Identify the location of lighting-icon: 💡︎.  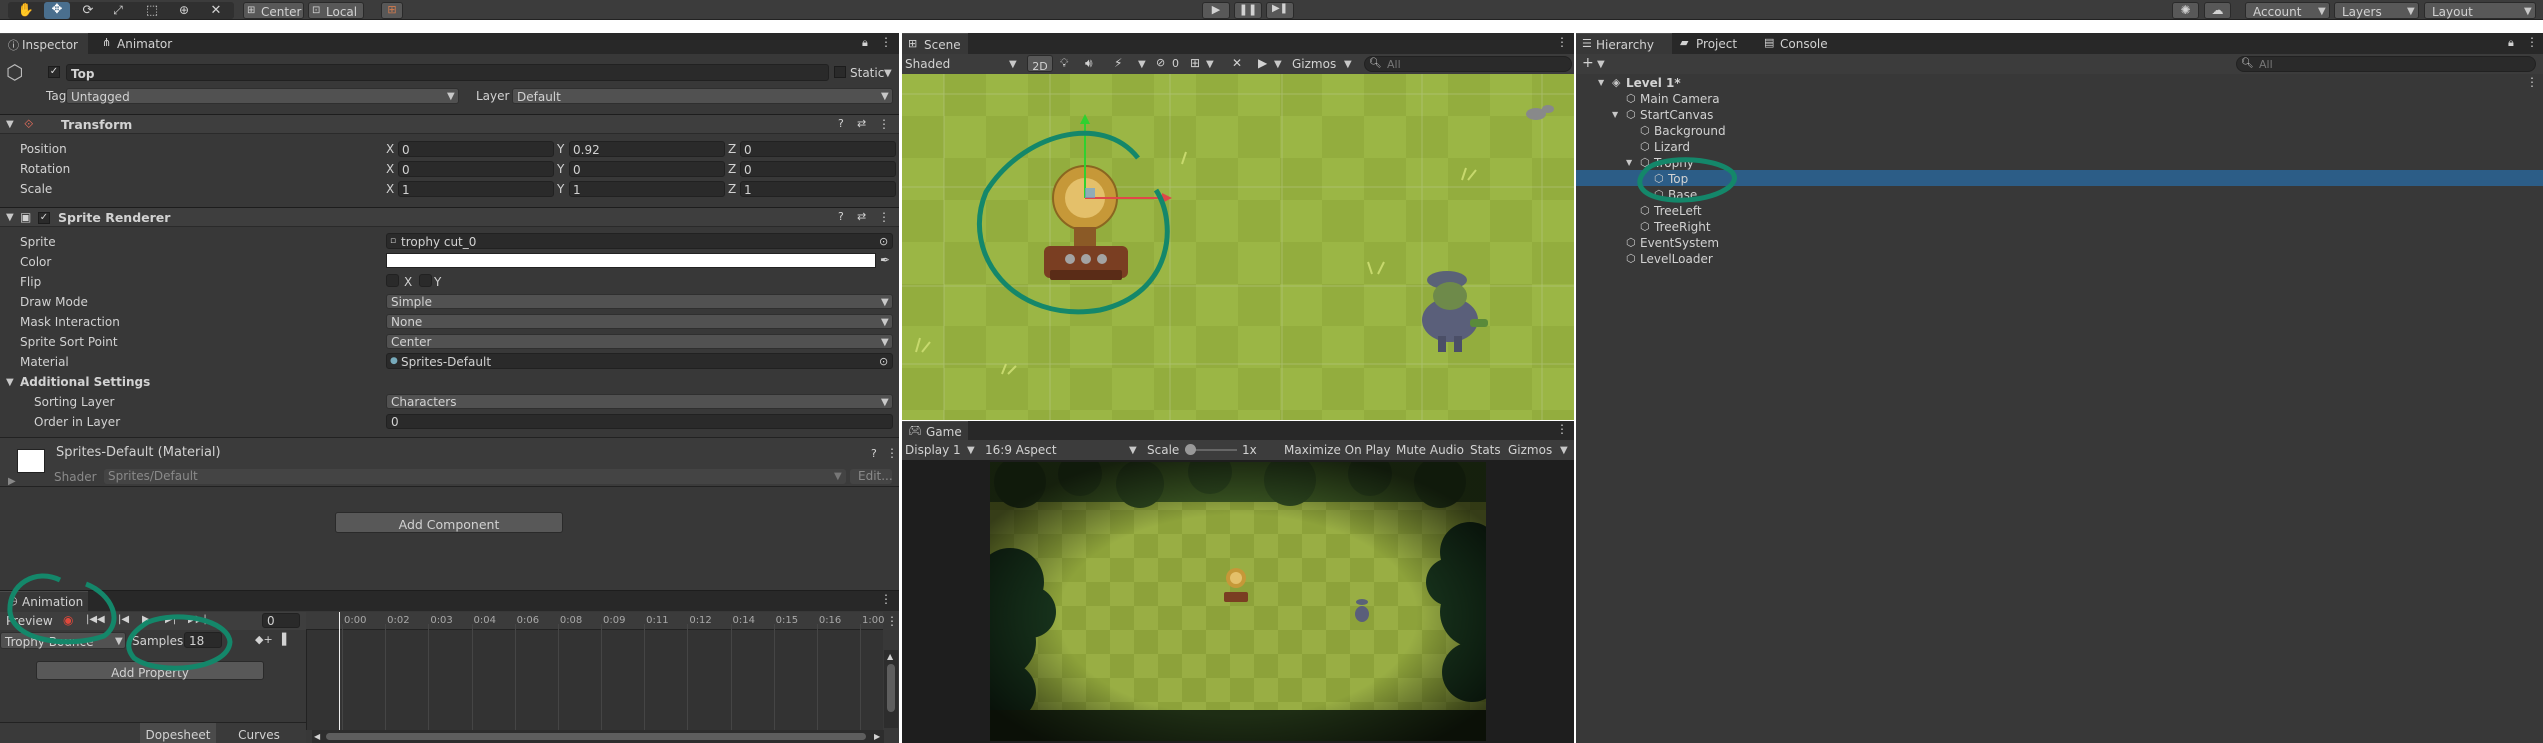
(1064, 63).